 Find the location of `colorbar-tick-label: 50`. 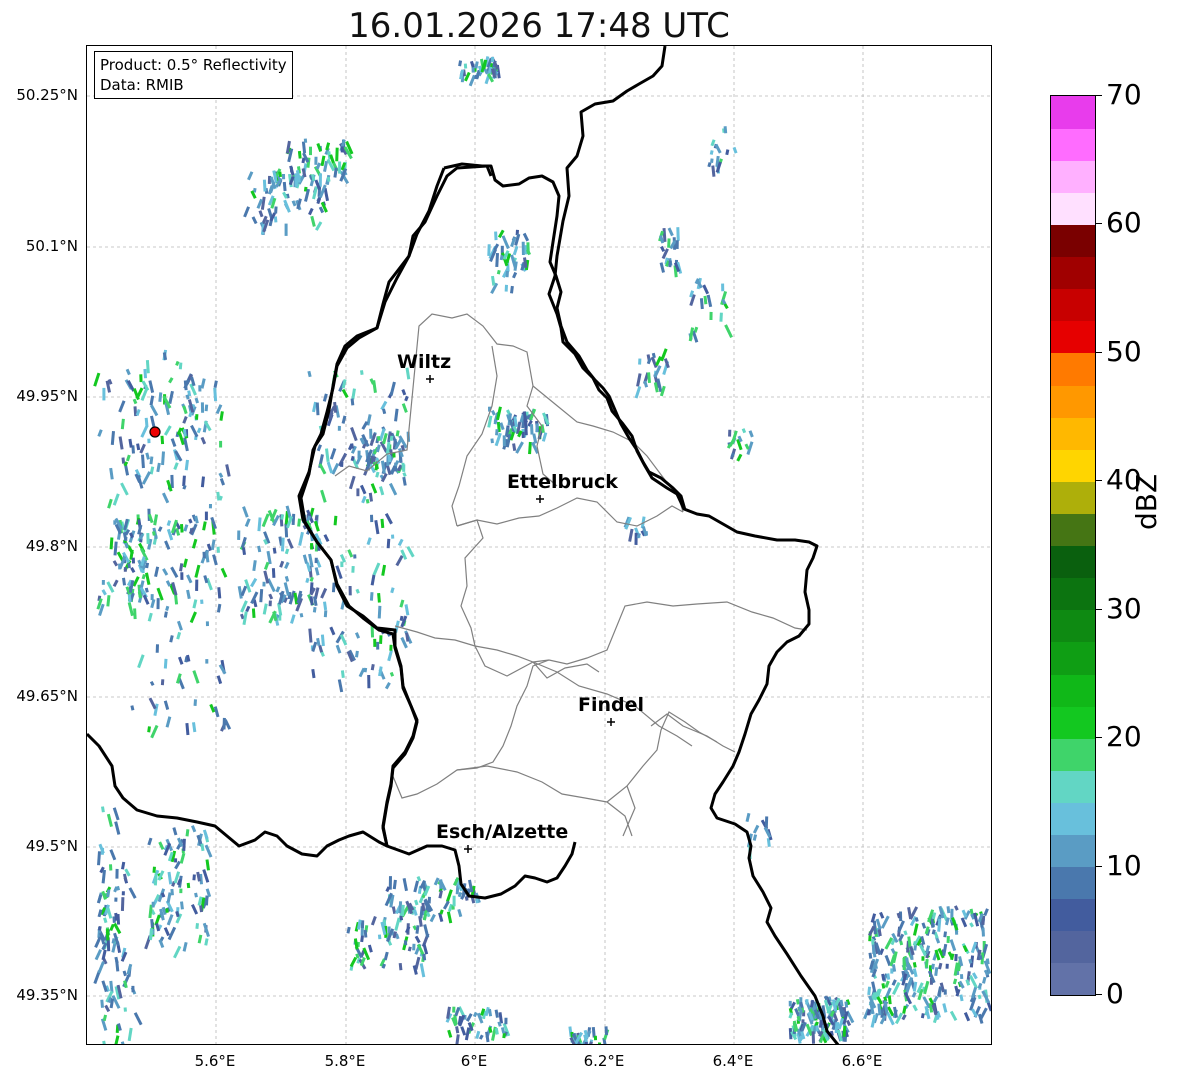

colorbar-tick-label: 50 is located at coordinates (1124, 351).